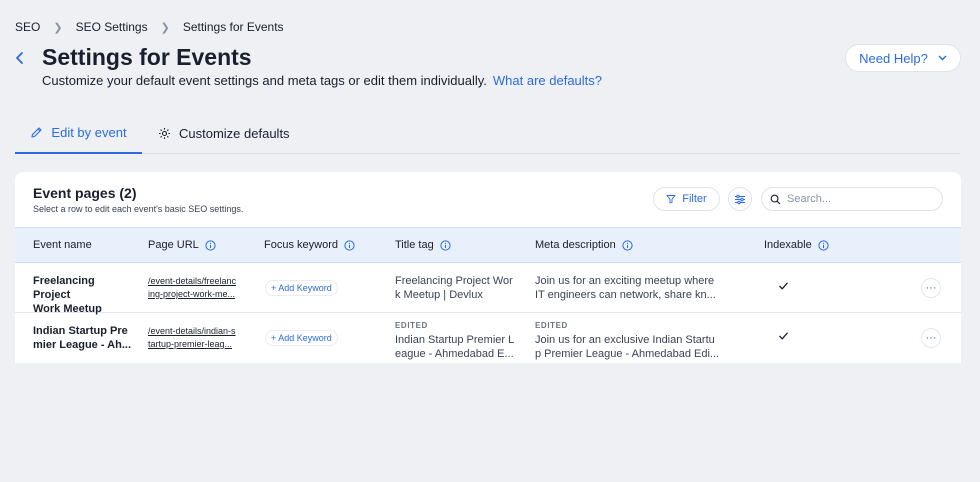 This screenshot has width=980, height=482. Describe the element at coordinates (27, 27) in the screenshot. I see `breadcrumb-seo: SEO` at that location.